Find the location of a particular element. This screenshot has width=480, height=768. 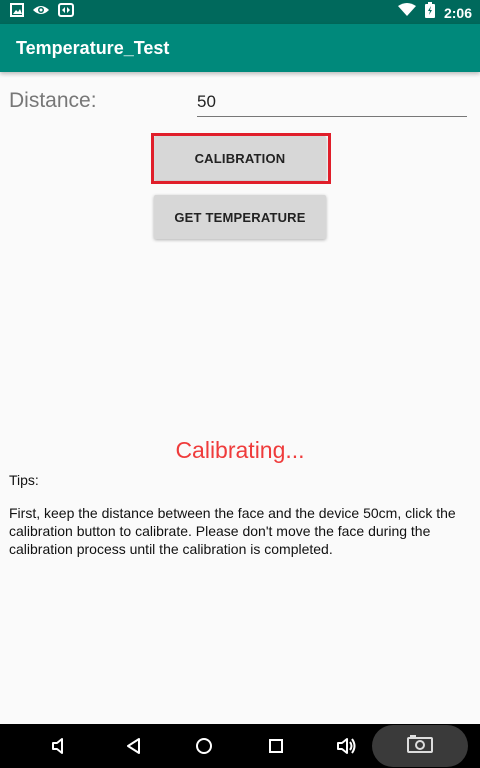

eye-icon is located at coordinates (41, 12).